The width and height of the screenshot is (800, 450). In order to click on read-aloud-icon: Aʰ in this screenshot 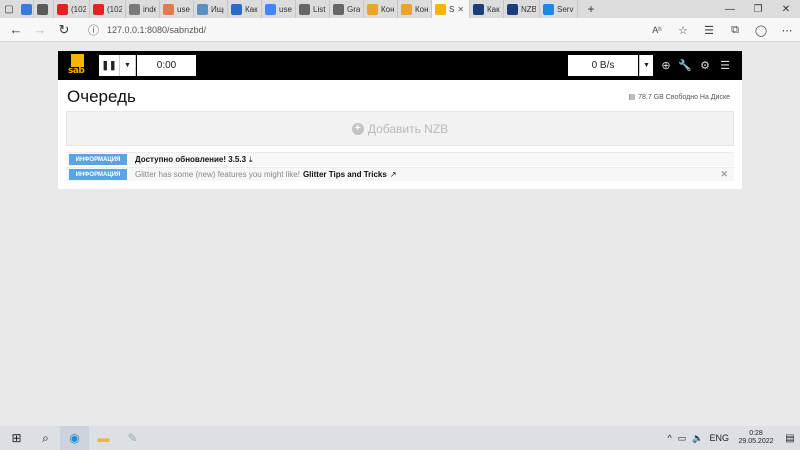, I will do `click(657, 30)`.